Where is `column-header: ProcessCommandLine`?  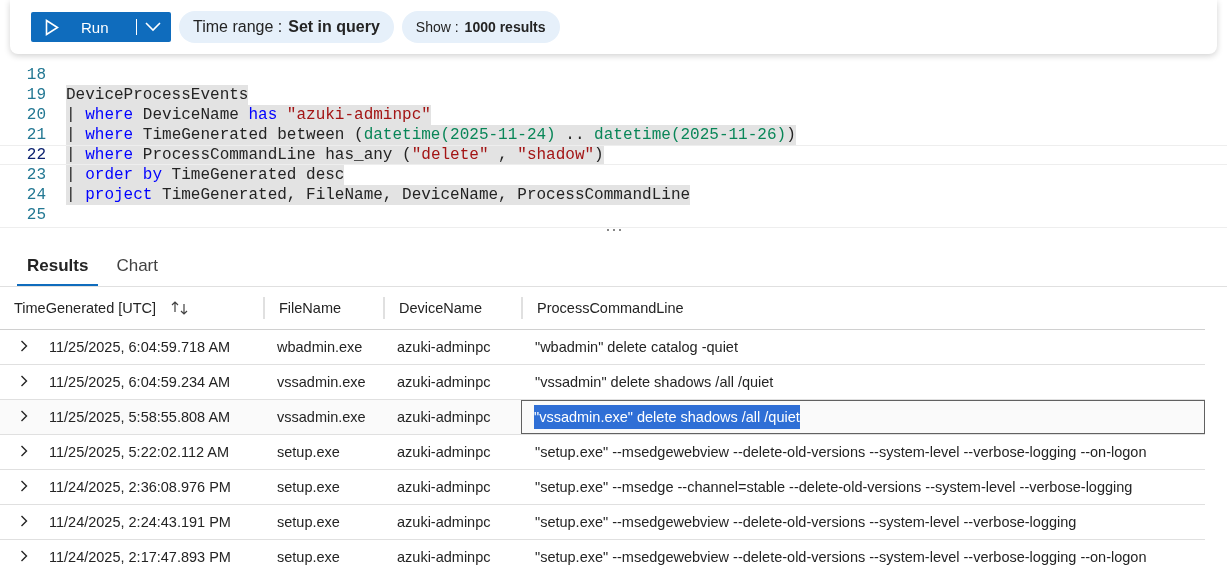
column-header: ProcessCommandLine is located at coordinates (610, 308).